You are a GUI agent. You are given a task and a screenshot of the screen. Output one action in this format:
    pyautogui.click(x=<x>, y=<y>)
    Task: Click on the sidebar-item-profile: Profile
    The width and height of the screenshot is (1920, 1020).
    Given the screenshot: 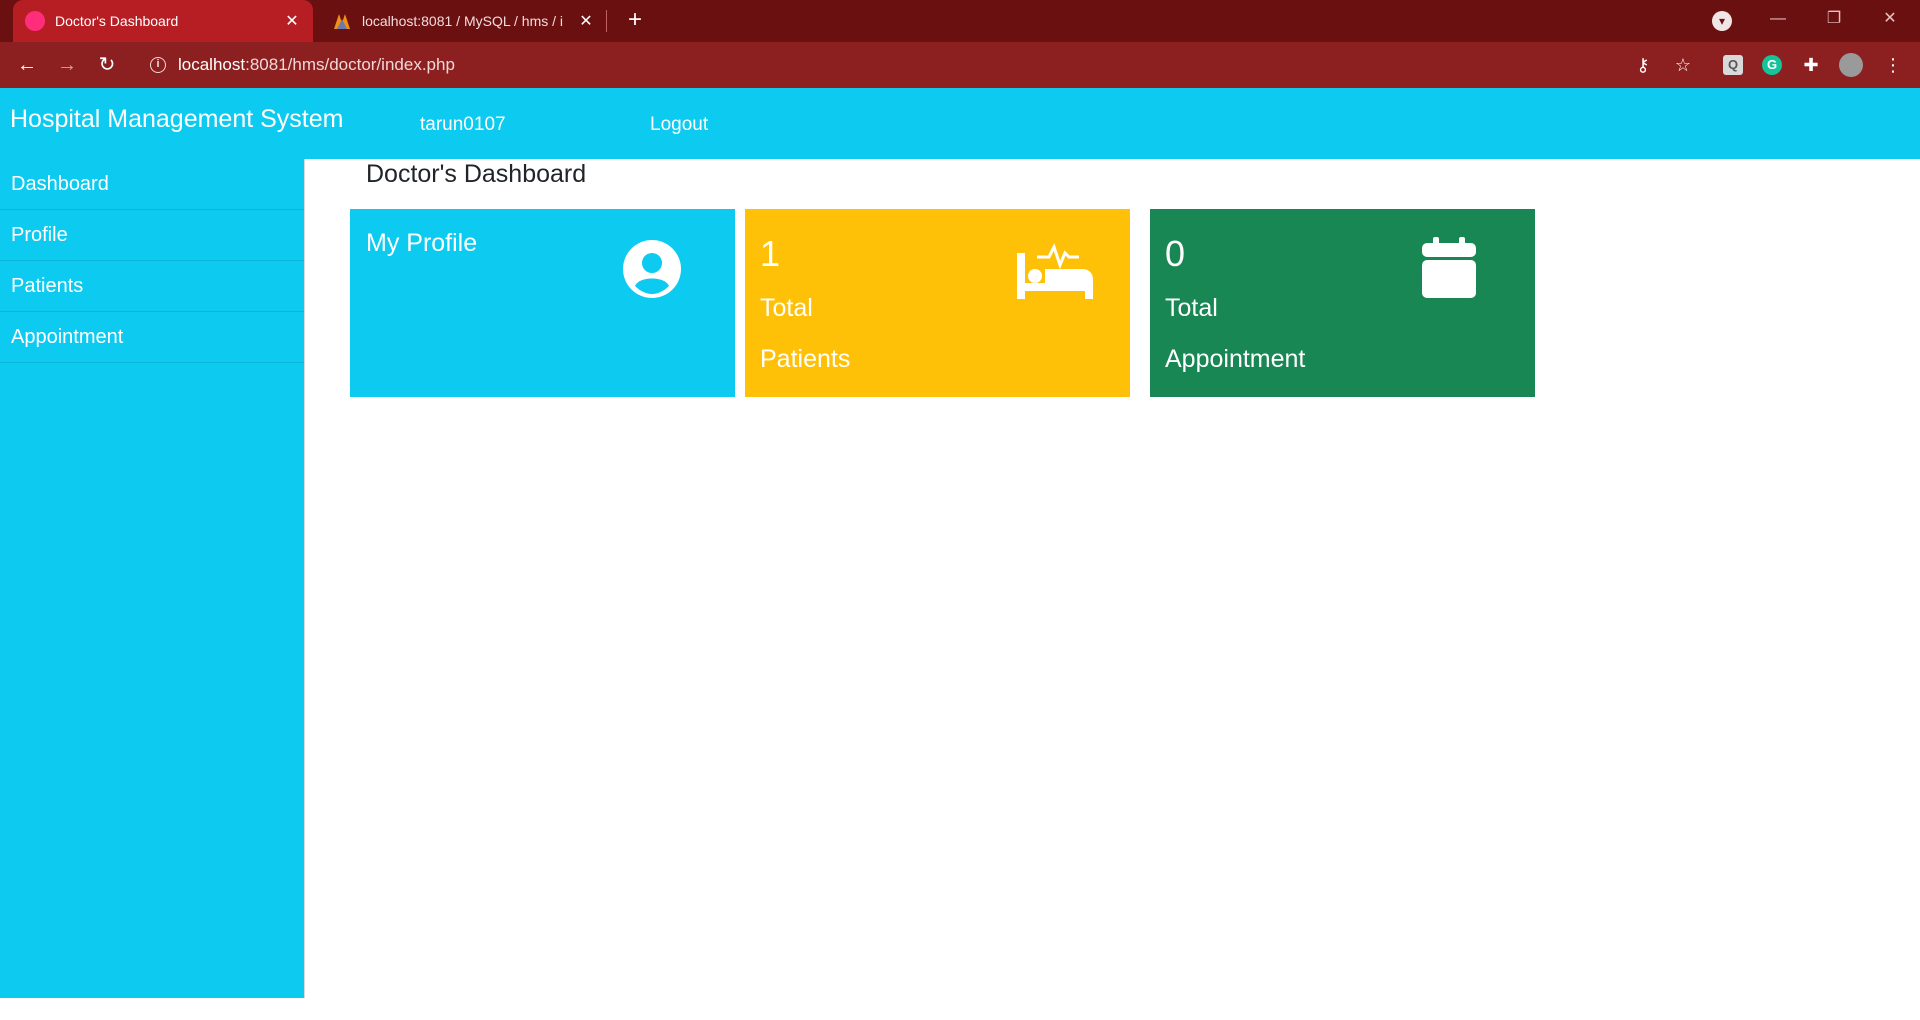 What is the action you would take?
    pyautogui.click(x=152, y=235)
    